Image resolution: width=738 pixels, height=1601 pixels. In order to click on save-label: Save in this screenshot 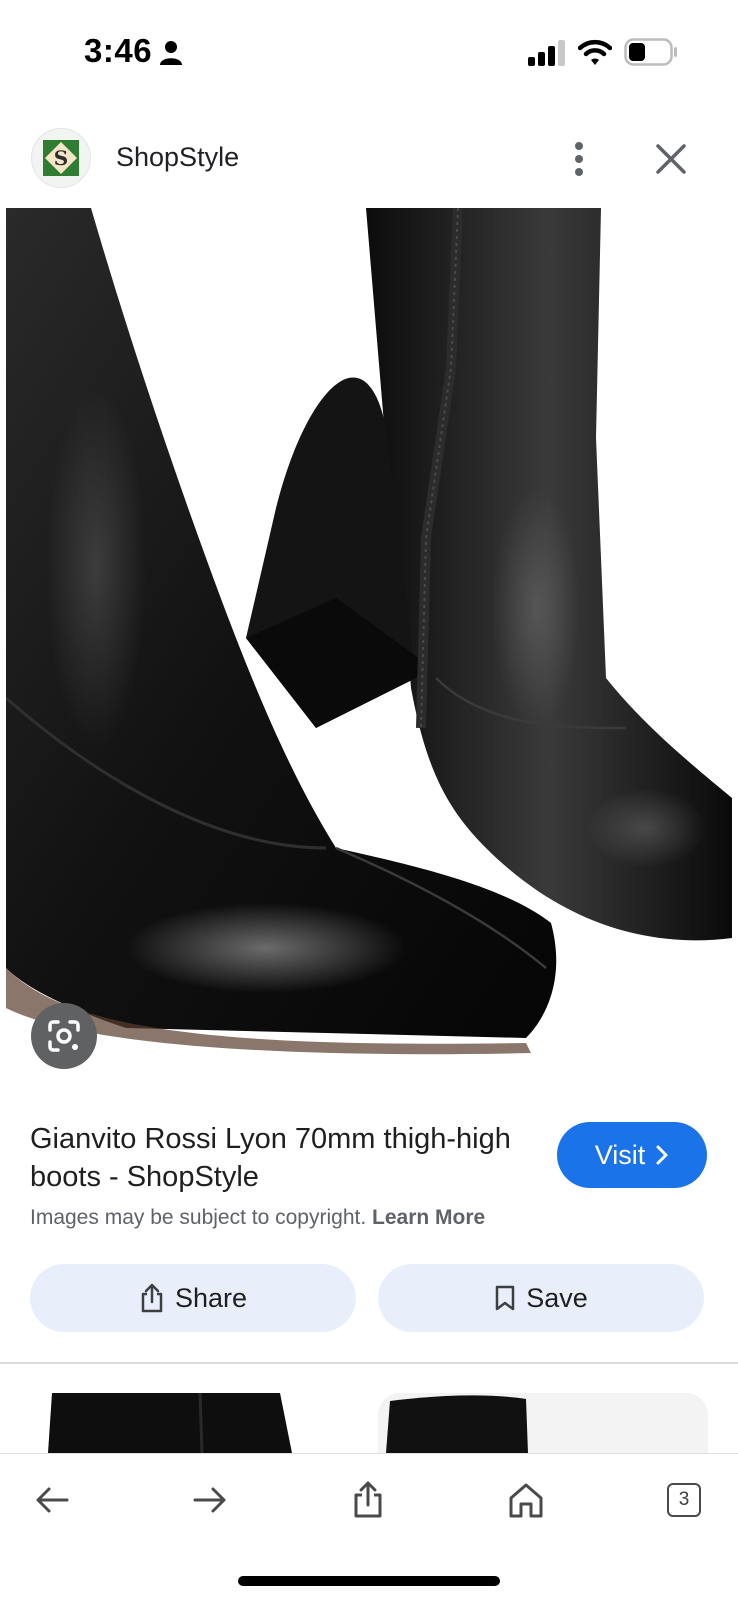, I will do `click(557, 1297)`.